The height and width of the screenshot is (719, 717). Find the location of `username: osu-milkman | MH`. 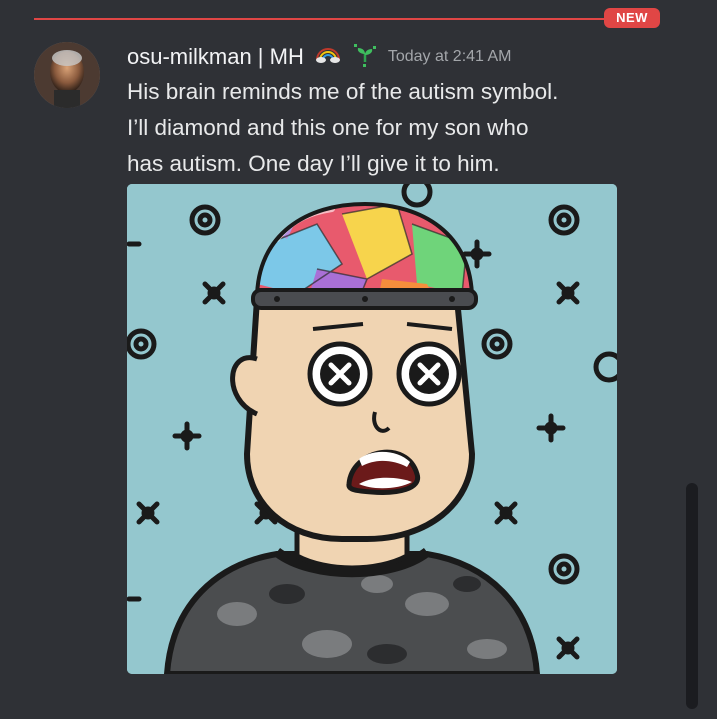

username: osu-milkman | MH is located at coordinates (215, 57).